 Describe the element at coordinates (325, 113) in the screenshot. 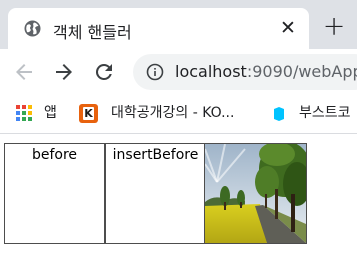

I see `bookmark-label: 부스트코` at that location.